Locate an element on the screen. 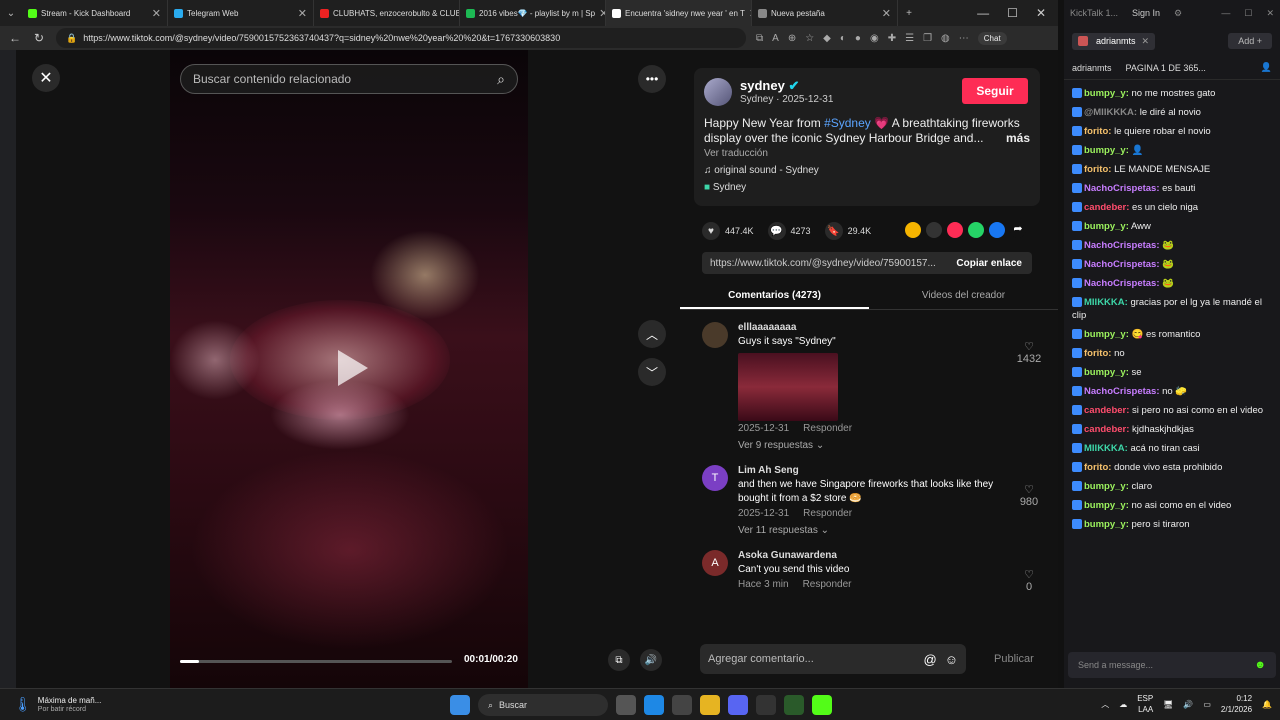 Image resolution: width=1280 pixels, height=720 pixels. task-view-icon is located at coordinates (626, 705).